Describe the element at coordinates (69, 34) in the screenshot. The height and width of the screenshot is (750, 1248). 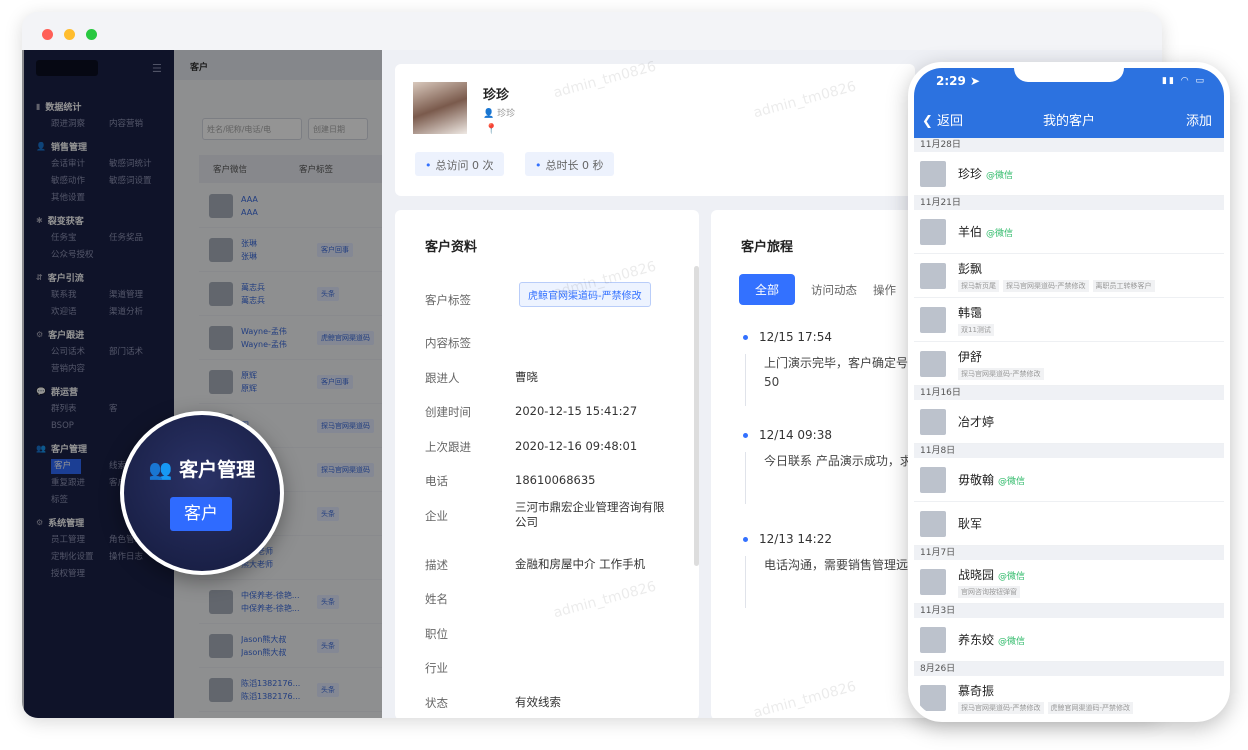
I see `minimize-dot` at that location.